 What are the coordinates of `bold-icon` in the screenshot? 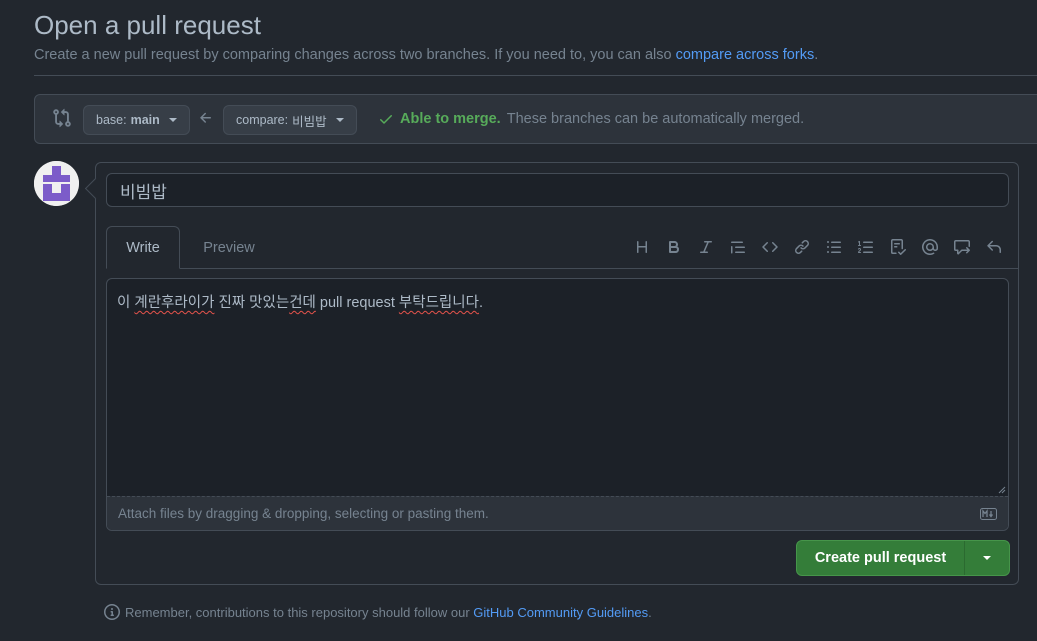 It's located at (674, 247).